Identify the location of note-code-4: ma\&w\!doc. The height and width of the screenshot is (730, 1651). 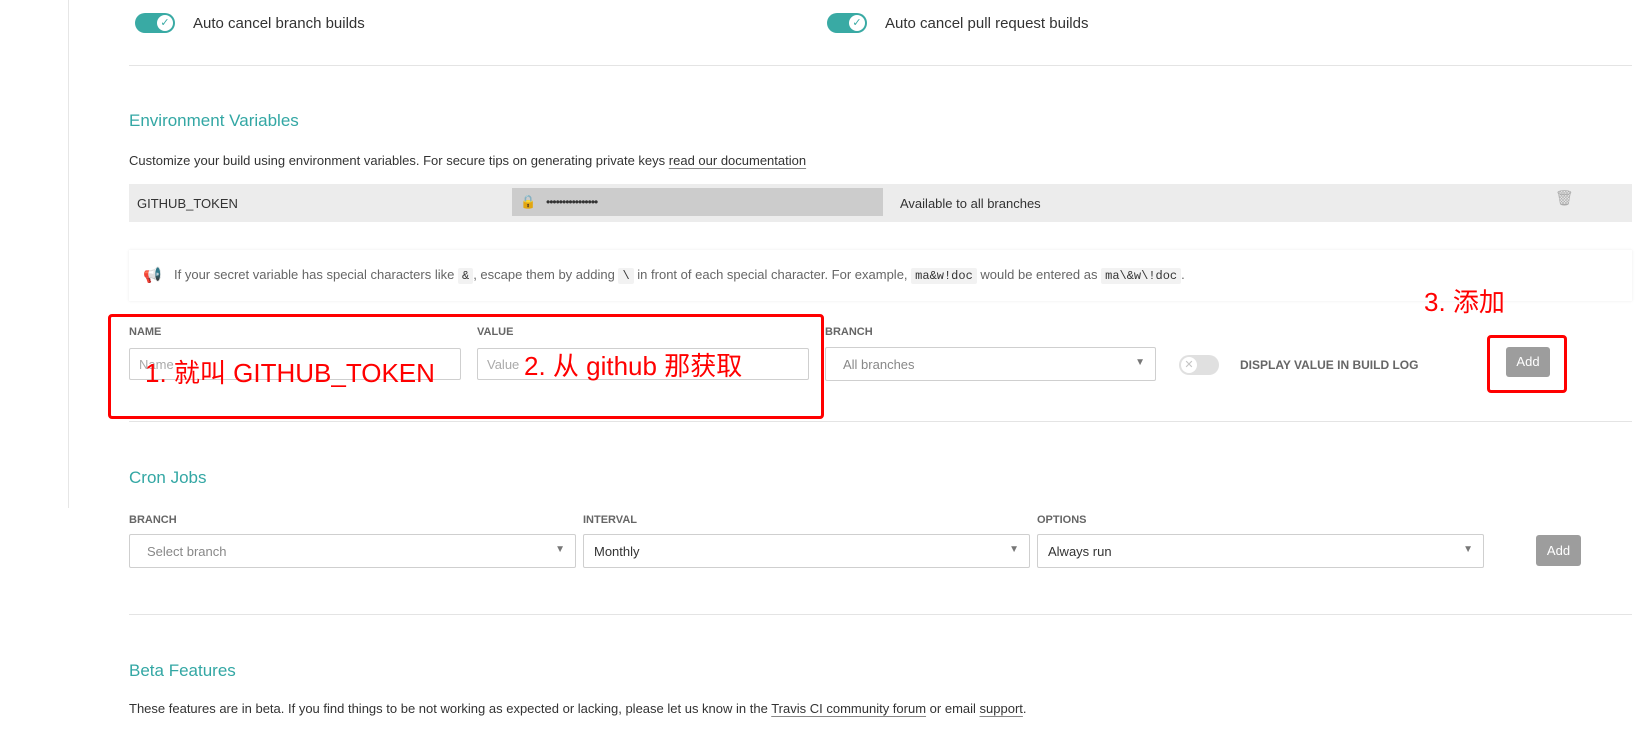
(1141, 276).